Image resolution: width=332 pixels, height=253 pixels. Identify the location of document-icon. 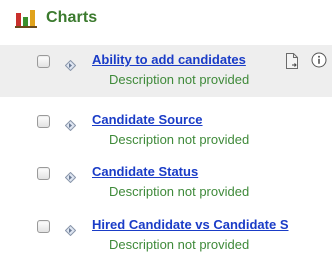
(292, 61).